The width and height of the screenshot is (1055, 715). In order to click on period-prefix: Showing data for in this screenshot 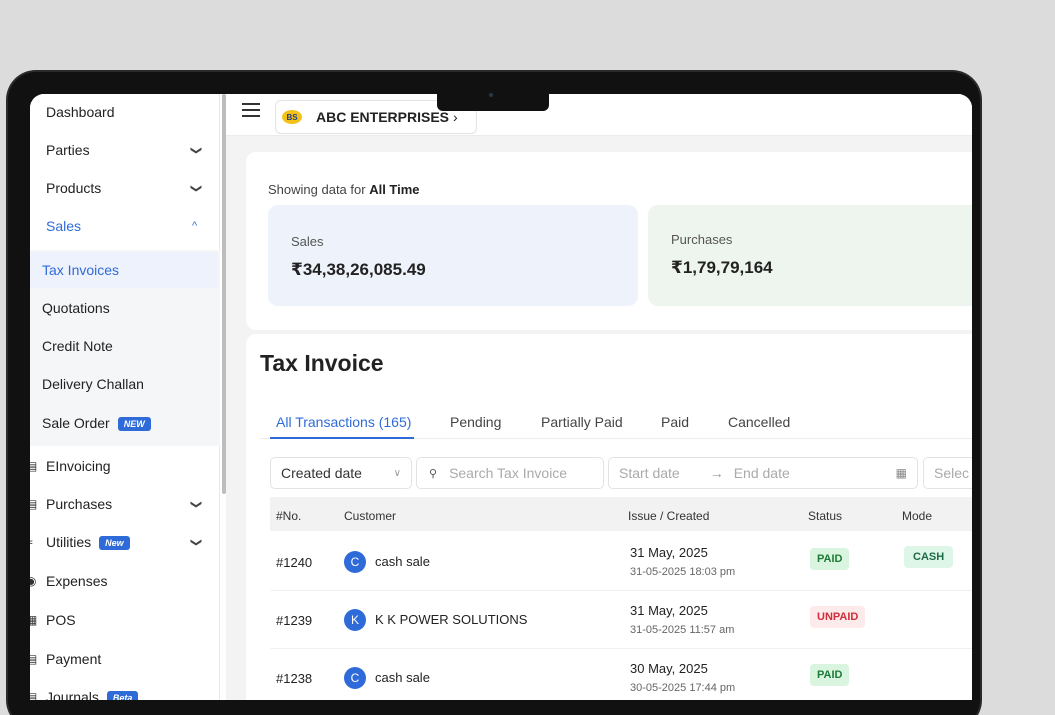, I will do `click(317, 189)`.